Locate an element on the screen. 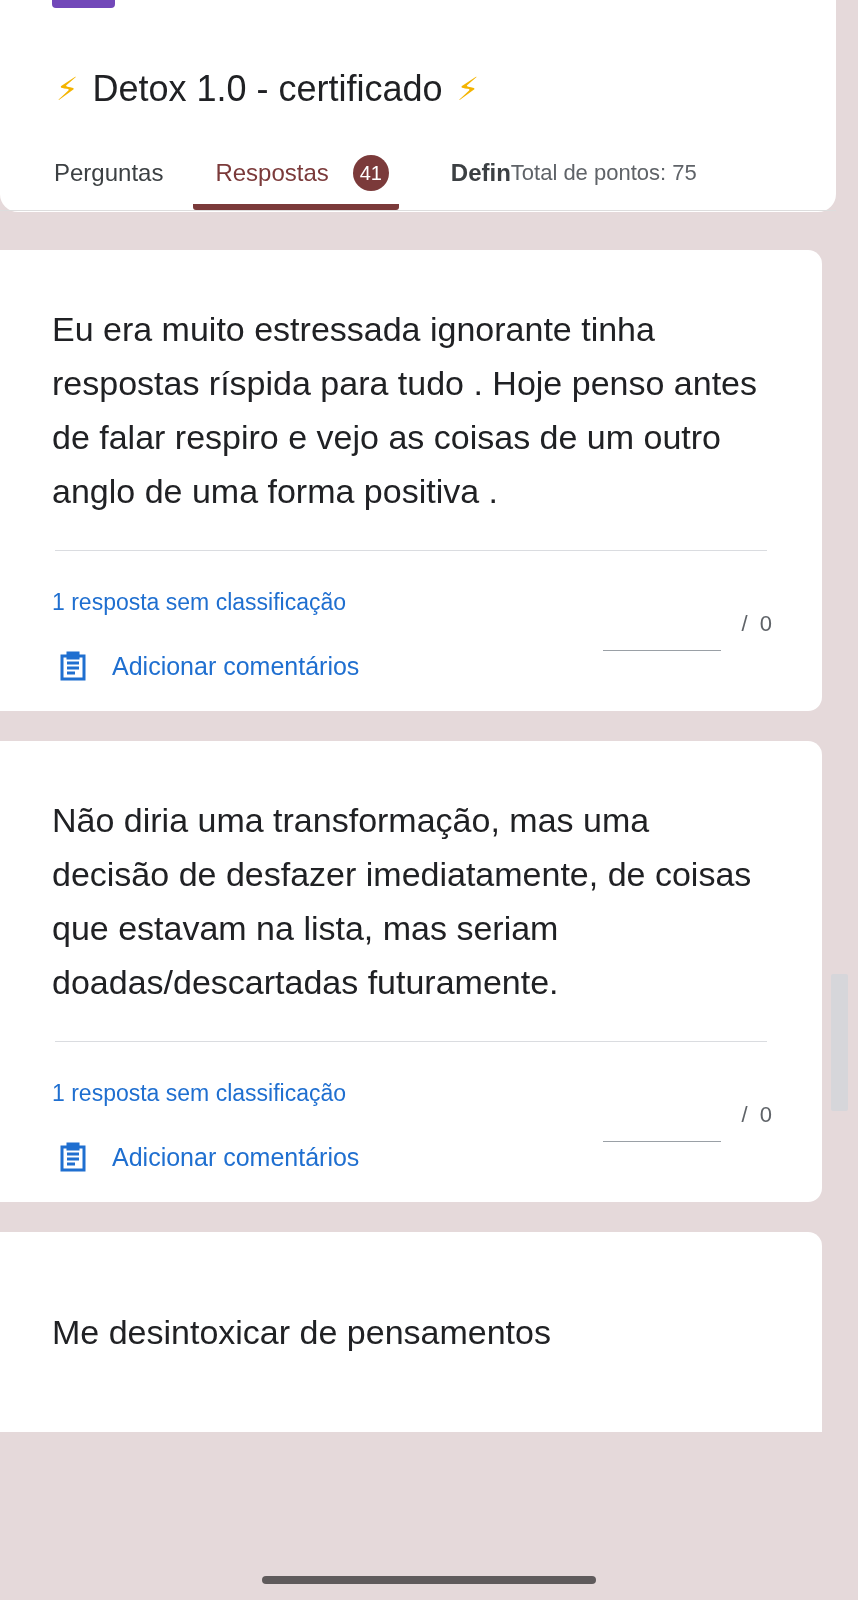 The image size is (858, 1600). form-title: Detox 1.0 - certificado is located at coordinates (267, 89).